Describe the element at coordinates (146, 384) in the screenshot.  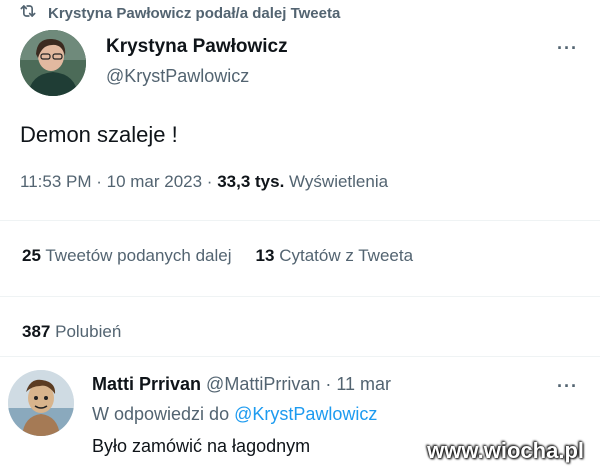
I see `reply-author-name: Matti Prrivan` at that location.